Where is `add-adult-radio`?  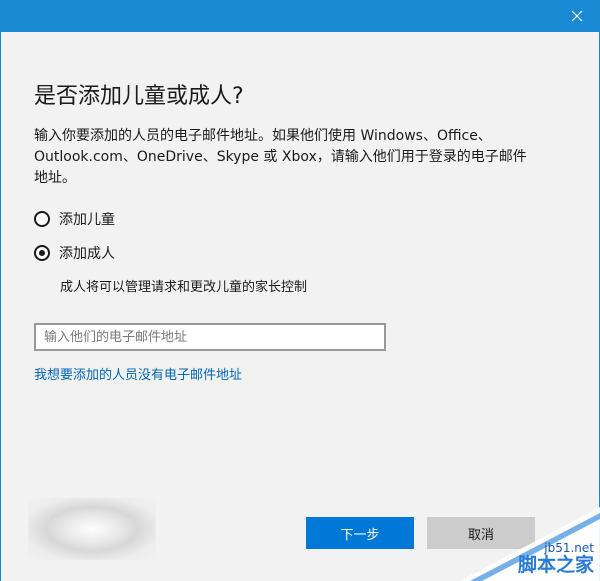
add-adult-radio is located at coordinates (42, 253).